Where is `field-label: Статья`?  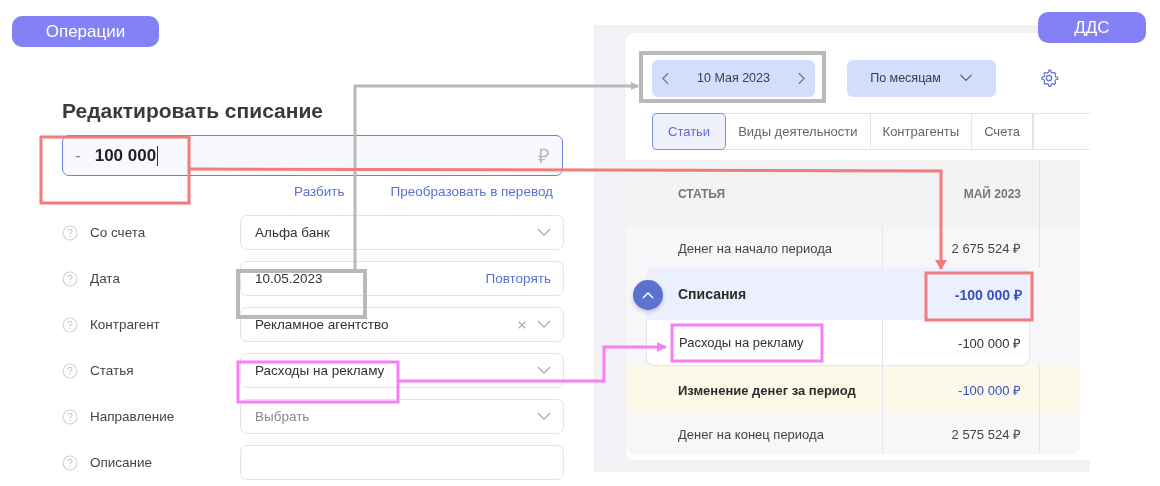
field-label: Статья is located at coordinates (112, 370).